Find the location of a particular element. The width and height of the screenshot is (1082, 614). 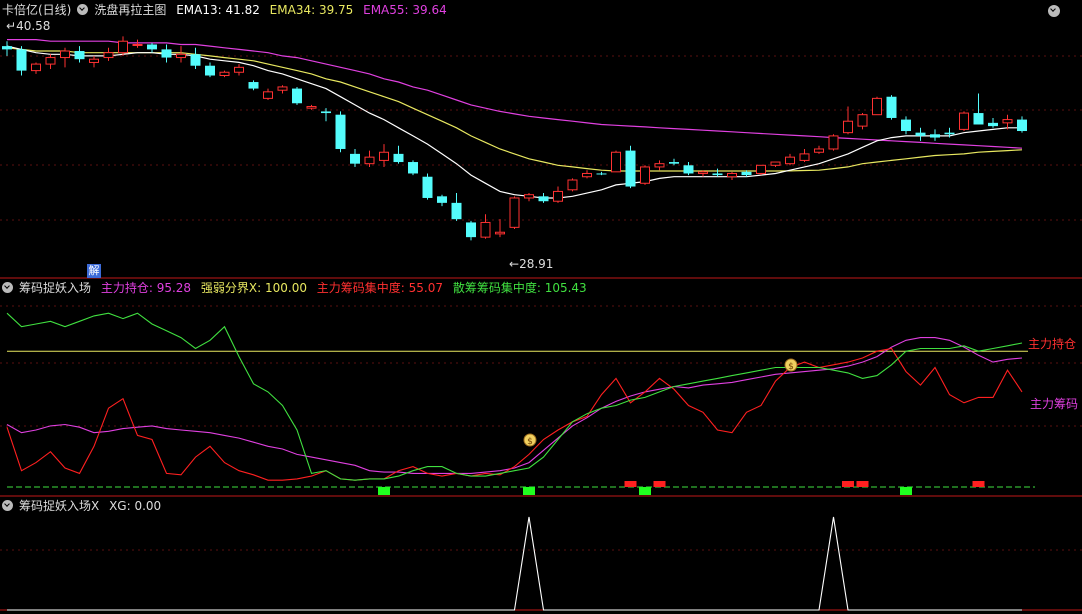

zhuli-jizhong-value: 主力筹码集中度: 55.07 is located at coordinates (380, 288).